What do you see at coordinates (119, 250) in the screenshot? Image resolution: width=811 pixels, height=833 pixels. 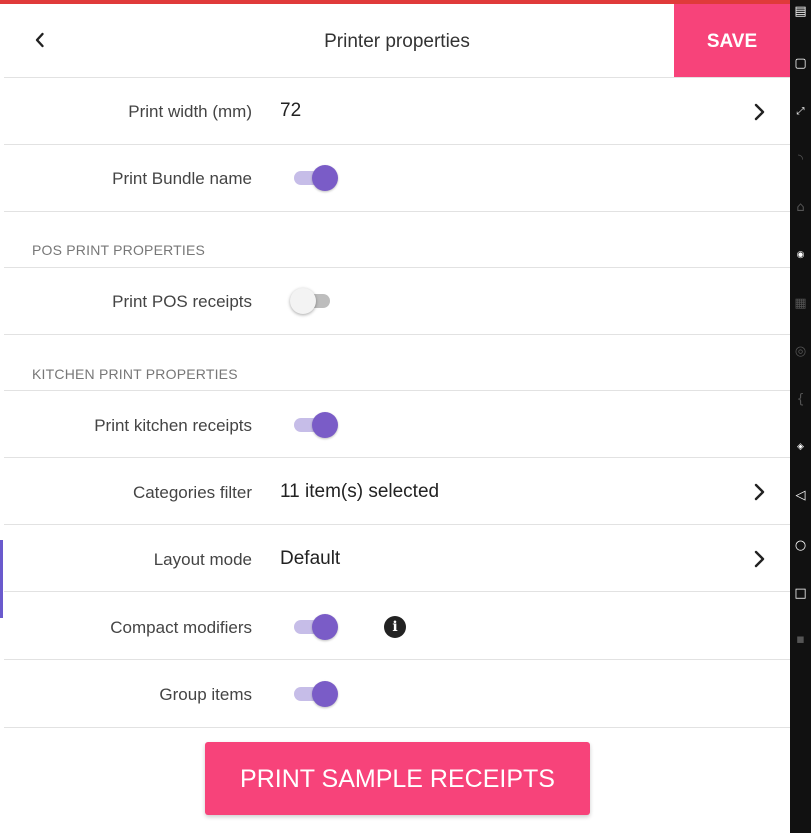 I see `section-title: POS PRINT PROPERTIES` at bounding box center [119, 250].